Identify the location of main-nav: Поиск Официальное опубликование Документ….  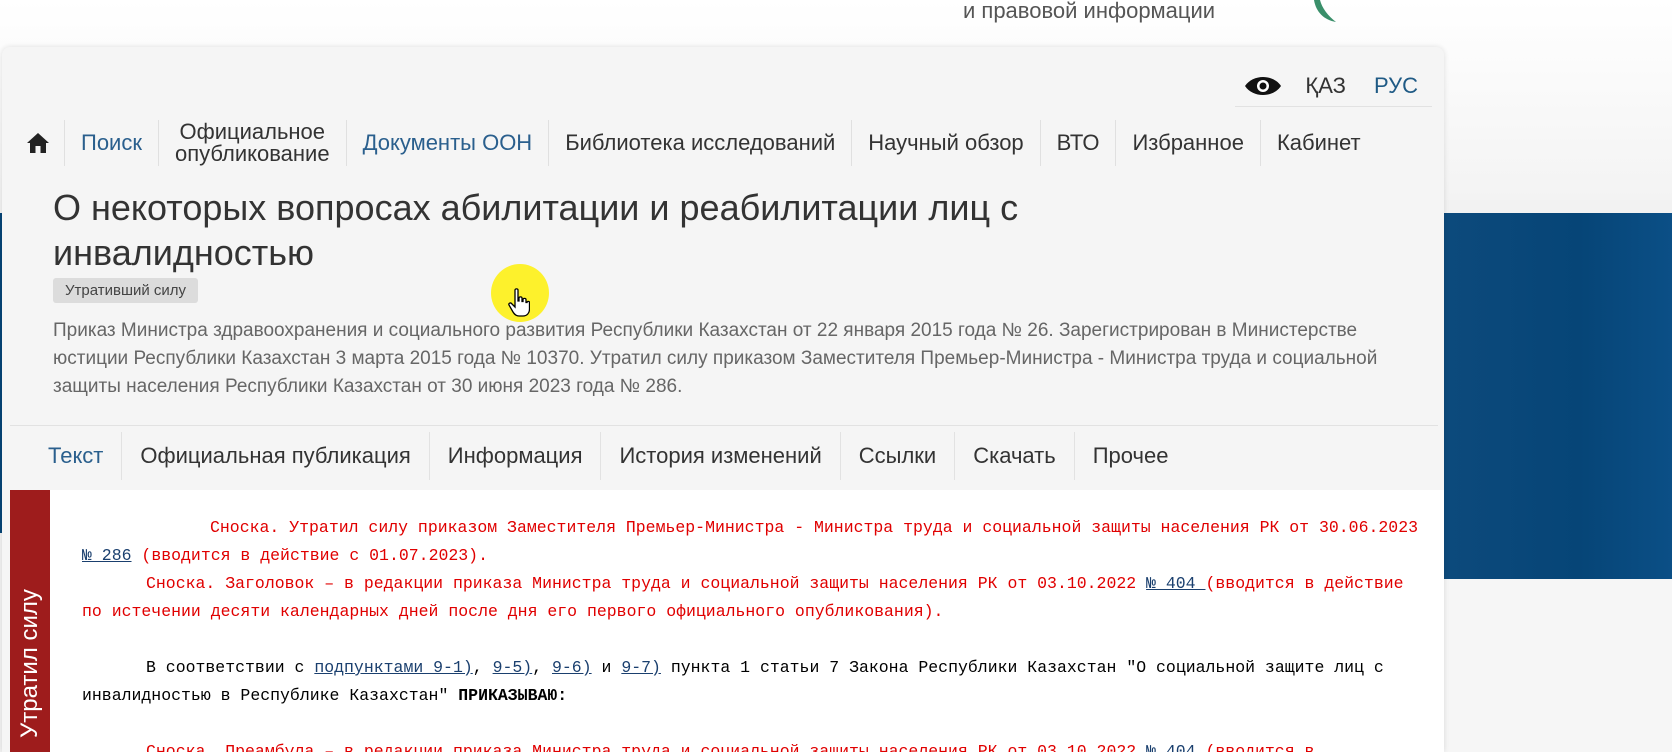
(723, 143).